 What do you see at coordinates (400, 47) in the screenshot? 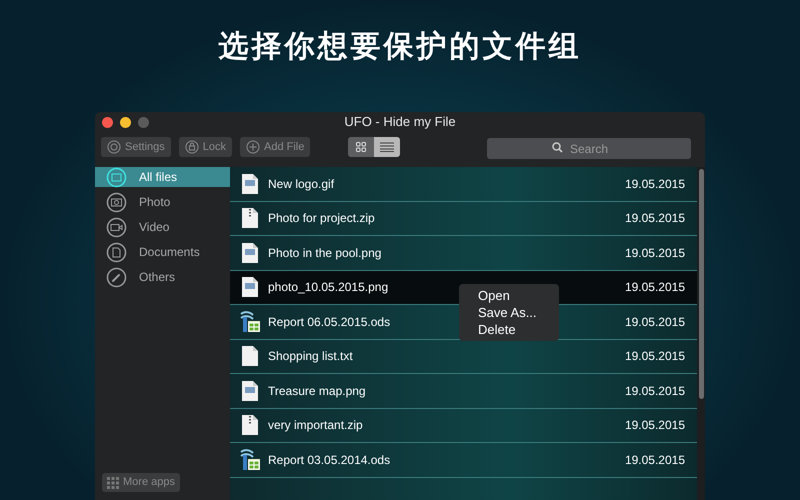
I see `headline: 选择你想要保护的文件组` at bounding box center [400, 47].